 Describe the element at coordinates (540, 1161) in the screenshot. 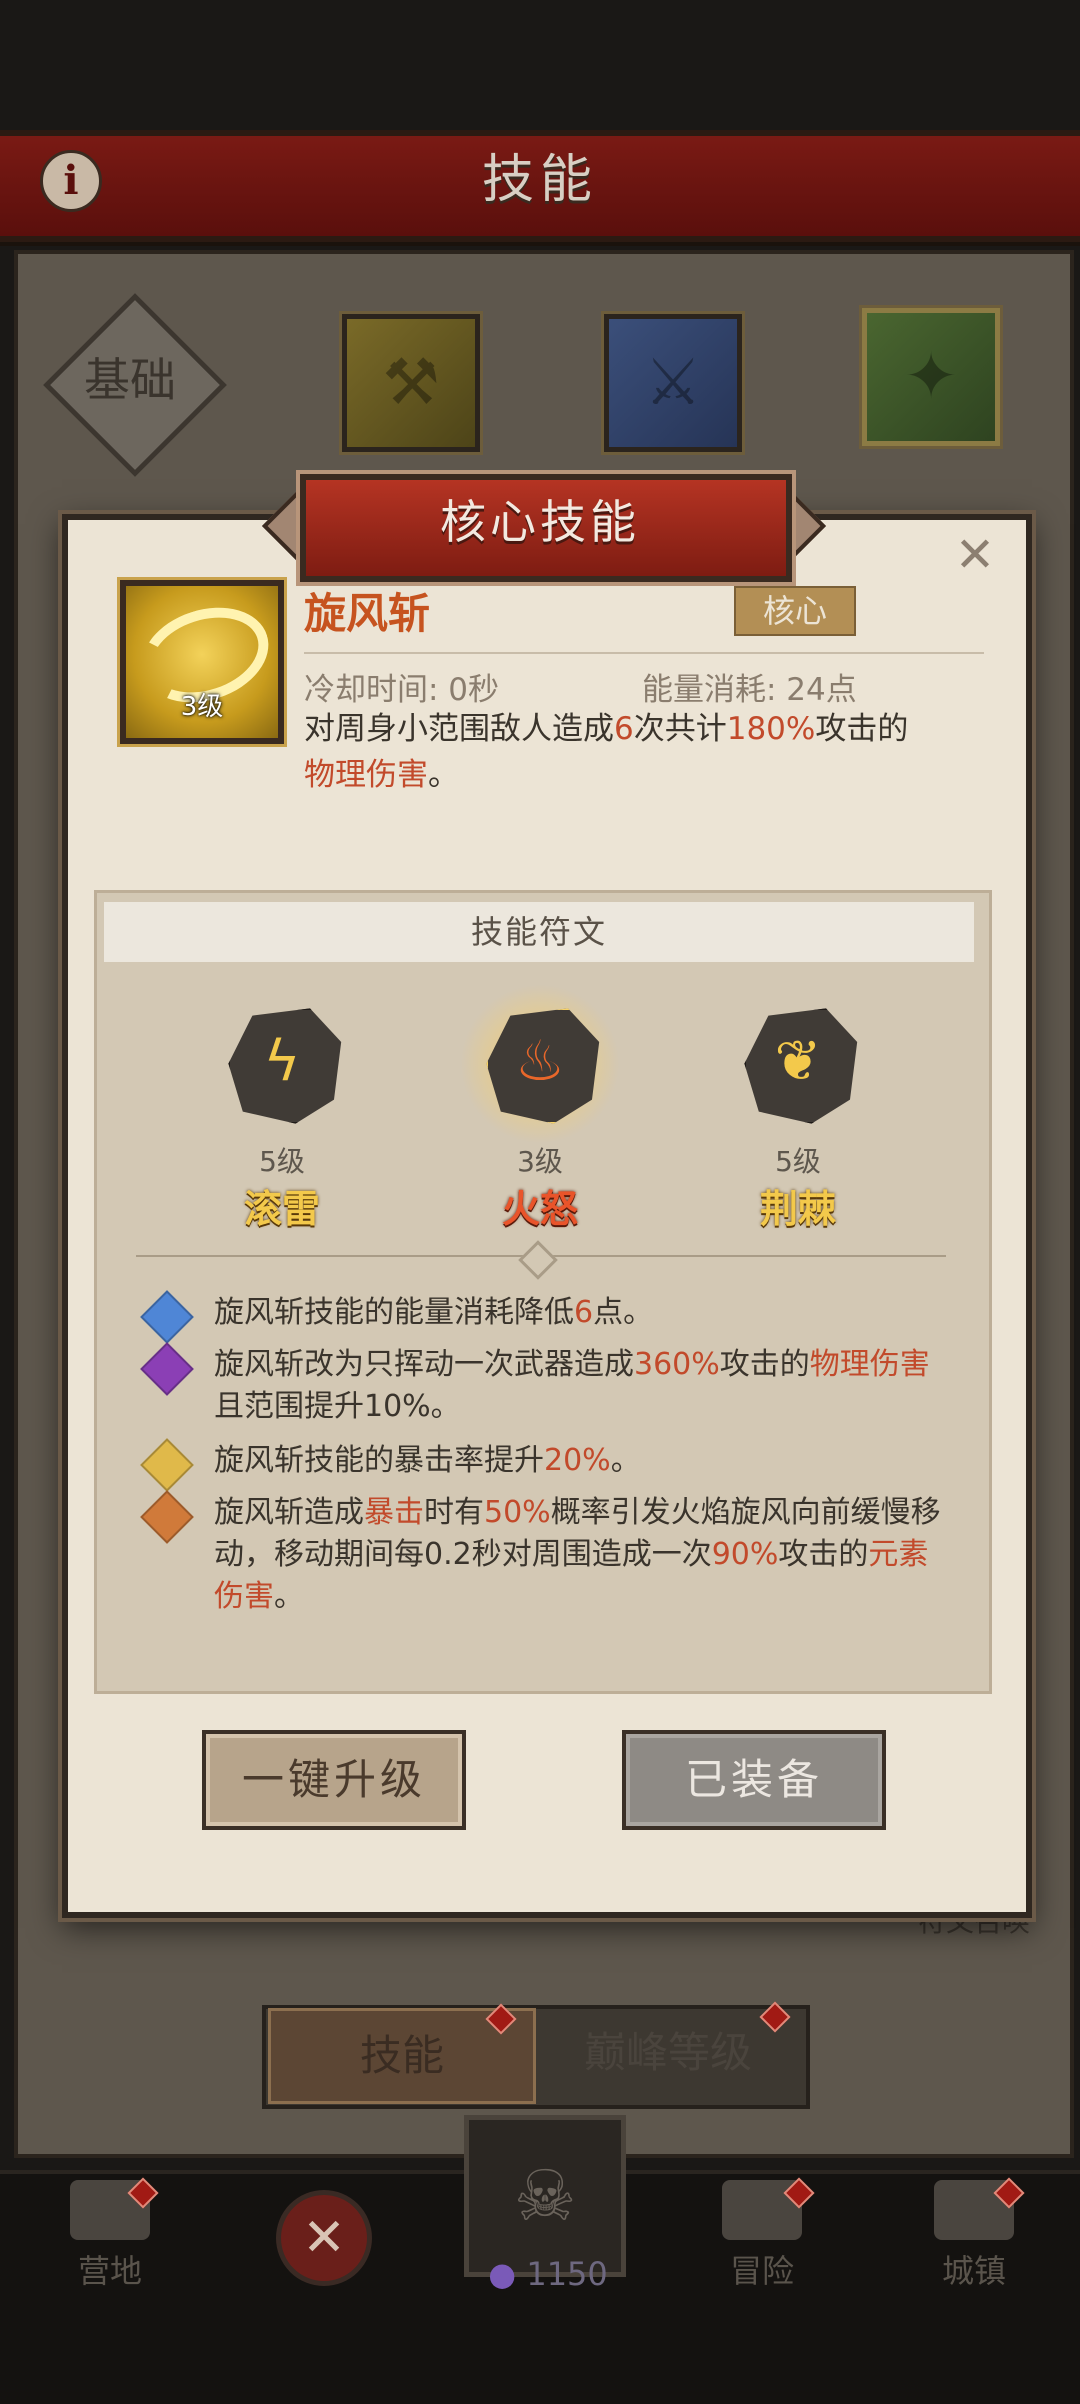

I see `rune-level: 3级` at that location.